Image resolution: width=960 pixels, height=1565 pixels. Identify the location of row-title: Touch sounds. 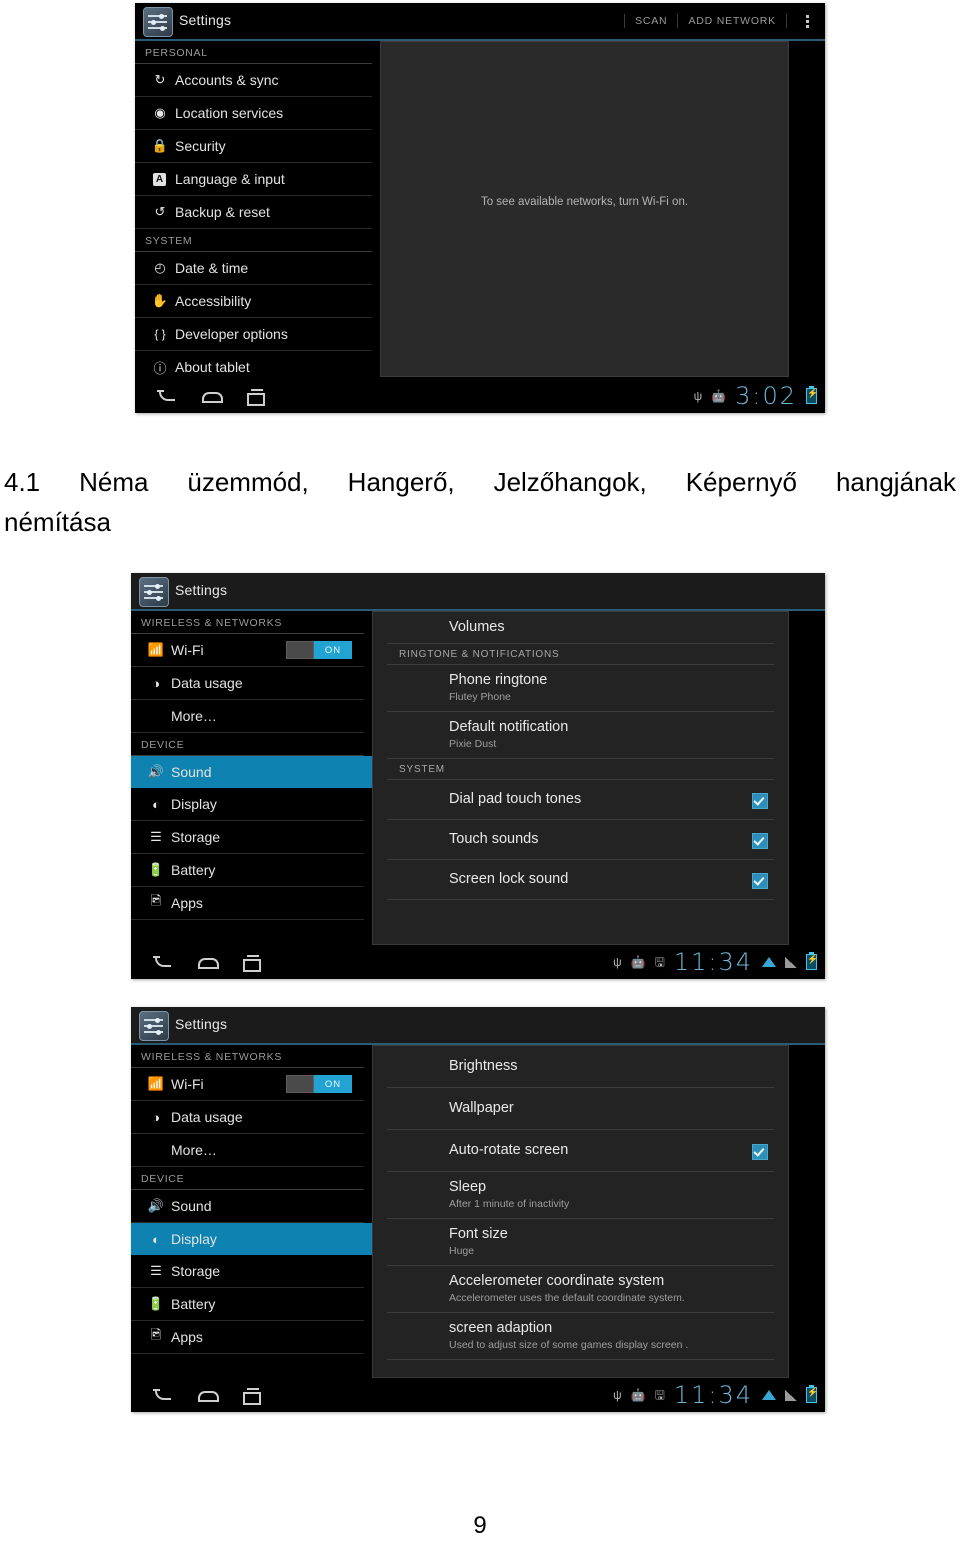
(494, 839).